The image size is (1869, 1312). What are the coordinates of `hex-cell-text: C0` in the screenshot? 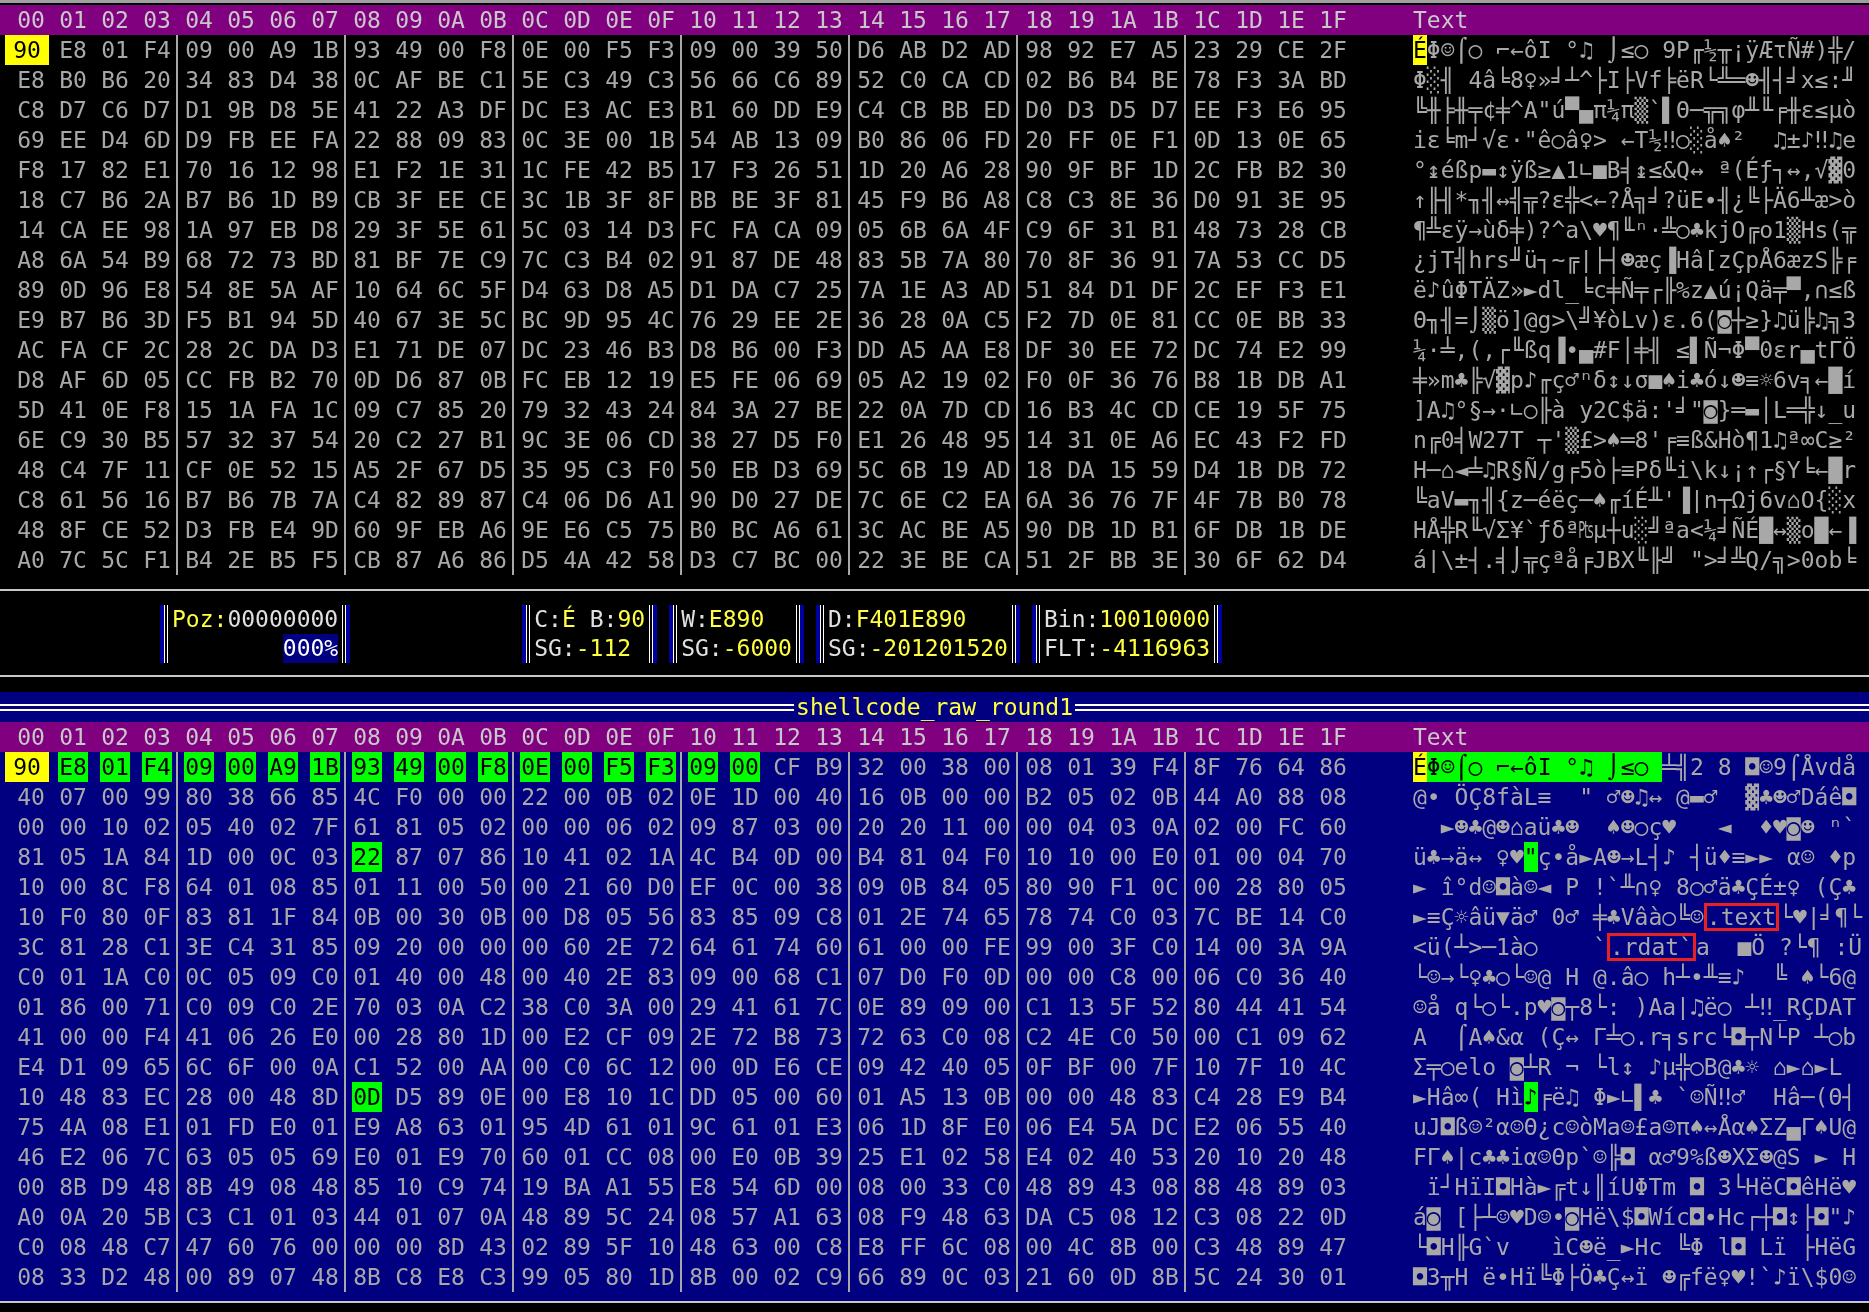 It's located at (955, 1037).